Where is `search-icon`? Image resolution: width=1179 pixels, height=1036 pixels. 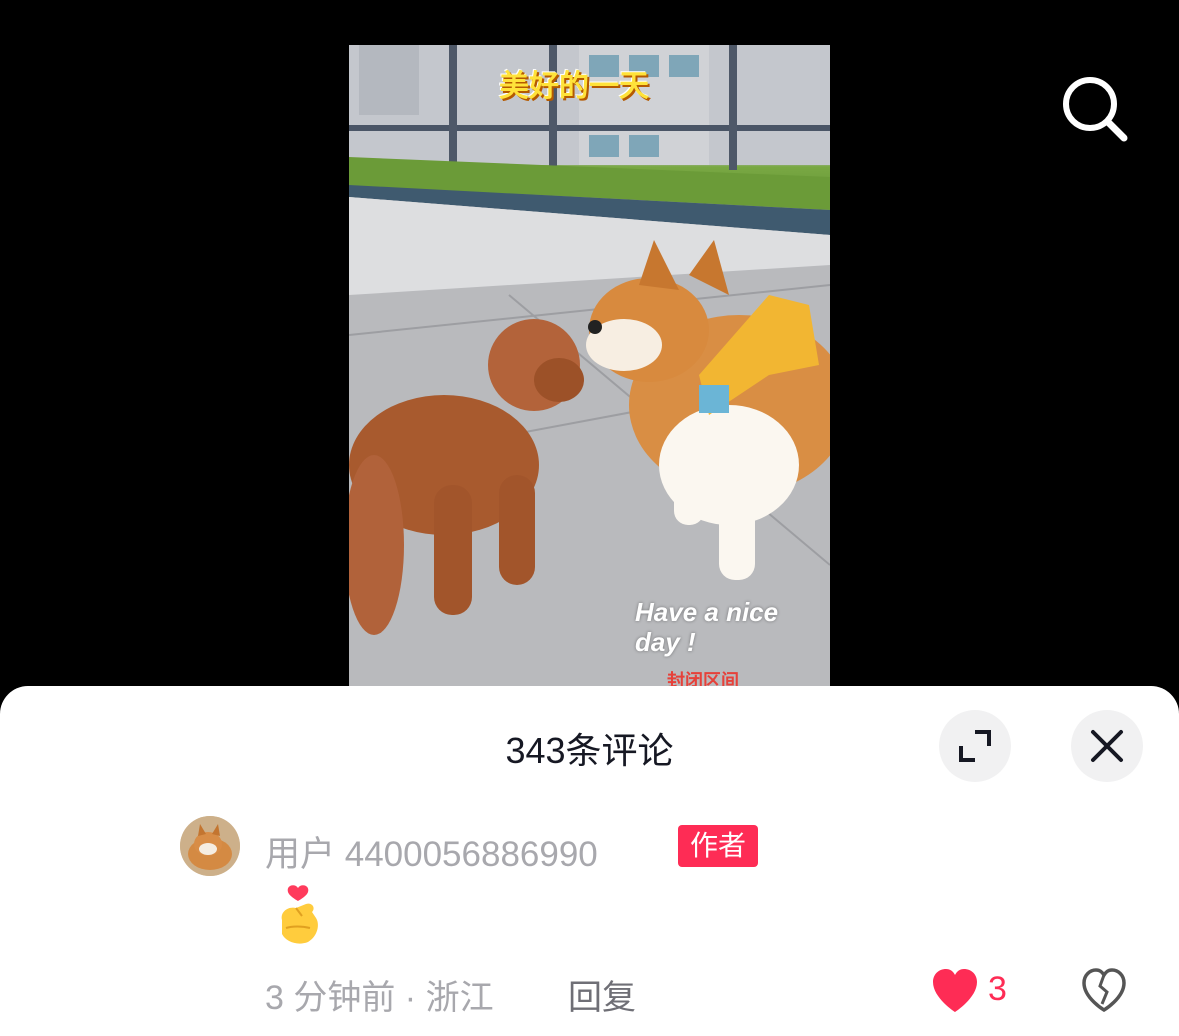 search-icon is located at coordinates (1095, 109).